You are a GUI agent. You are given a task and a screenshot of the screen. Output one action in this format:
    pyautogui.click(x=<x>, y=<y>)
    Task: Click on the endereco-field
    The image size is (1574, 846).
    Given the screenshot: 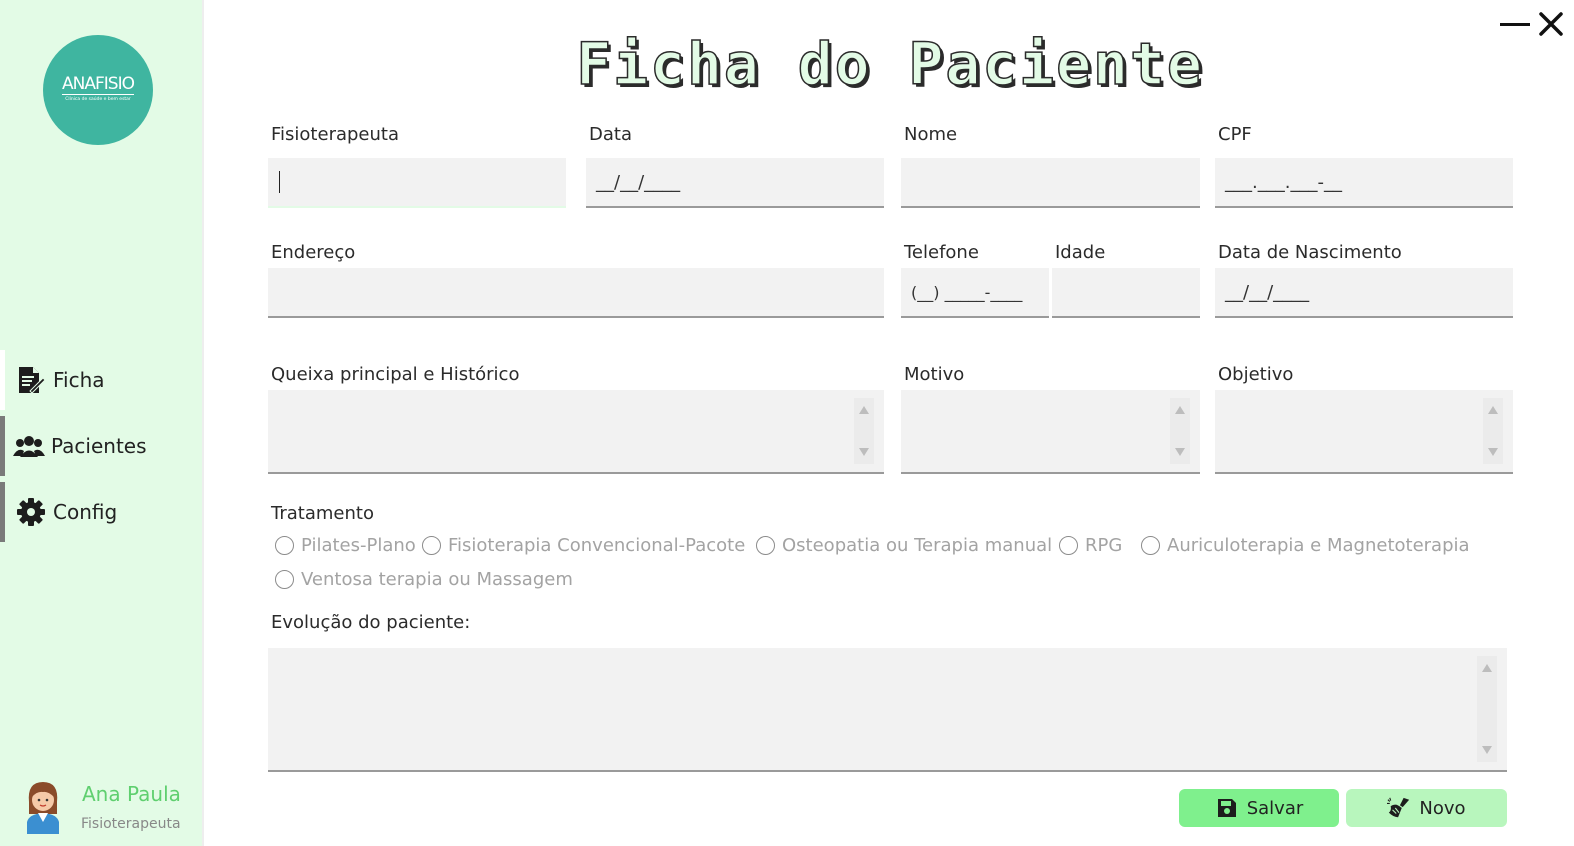 What is the action you would take?
    pyautogui.click(x=576, y=293)
    